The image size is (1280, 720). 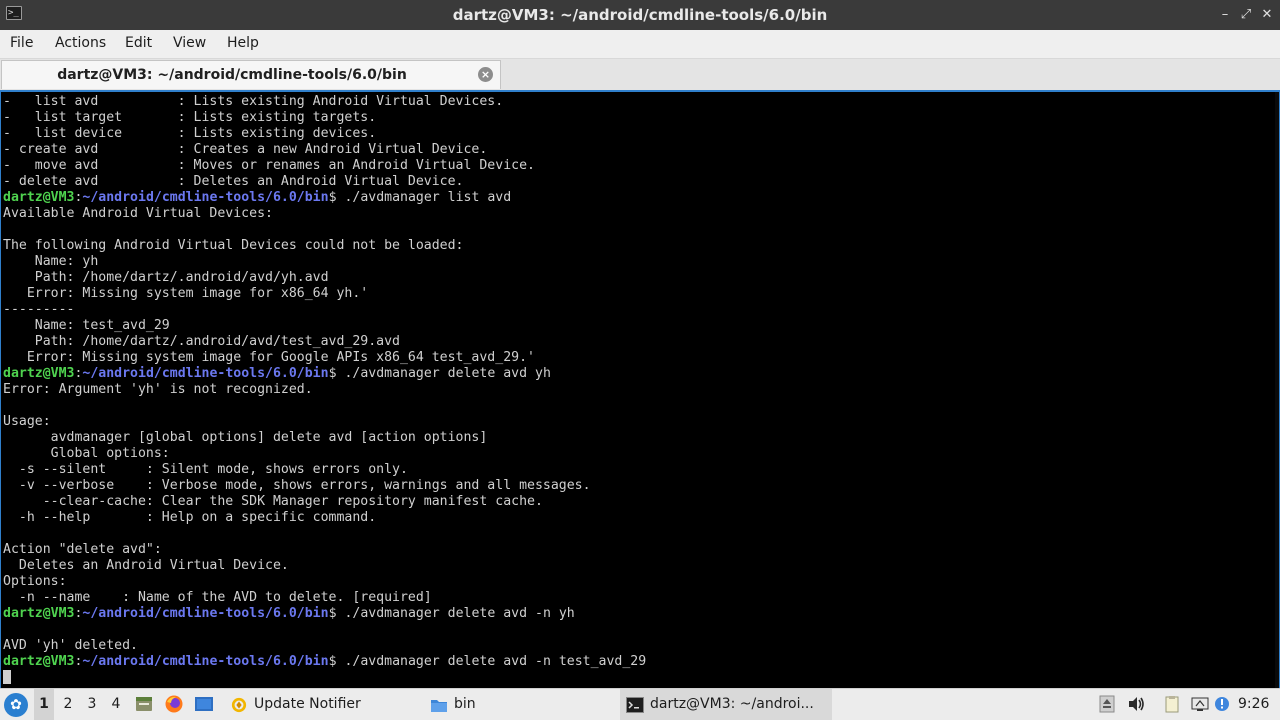 I want to click on terminal-output-line: Name: test_avd_29, so click(x=86, y=325).